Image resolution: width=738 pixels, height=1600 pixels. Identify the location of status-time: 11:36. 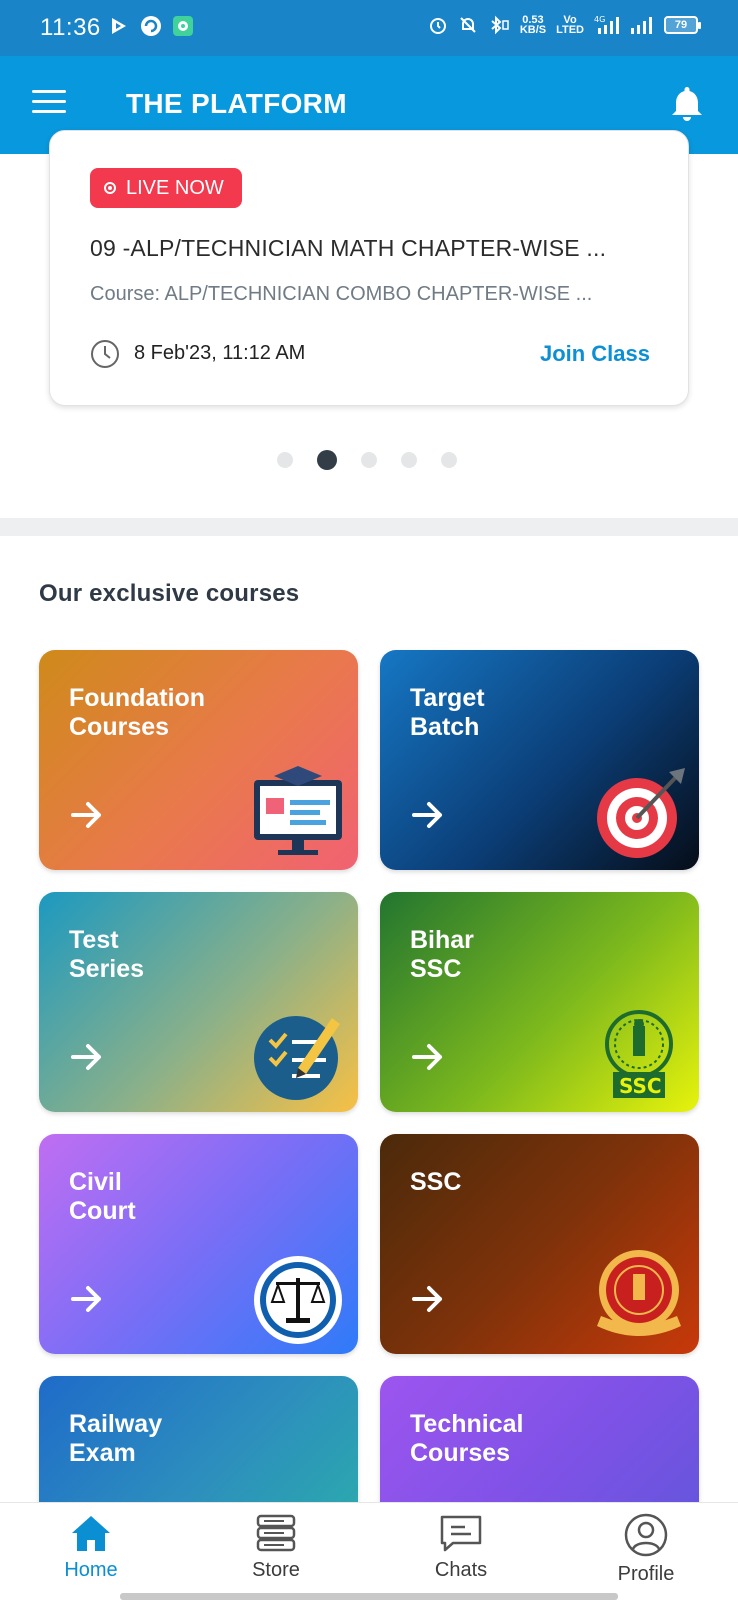
(70, 27).